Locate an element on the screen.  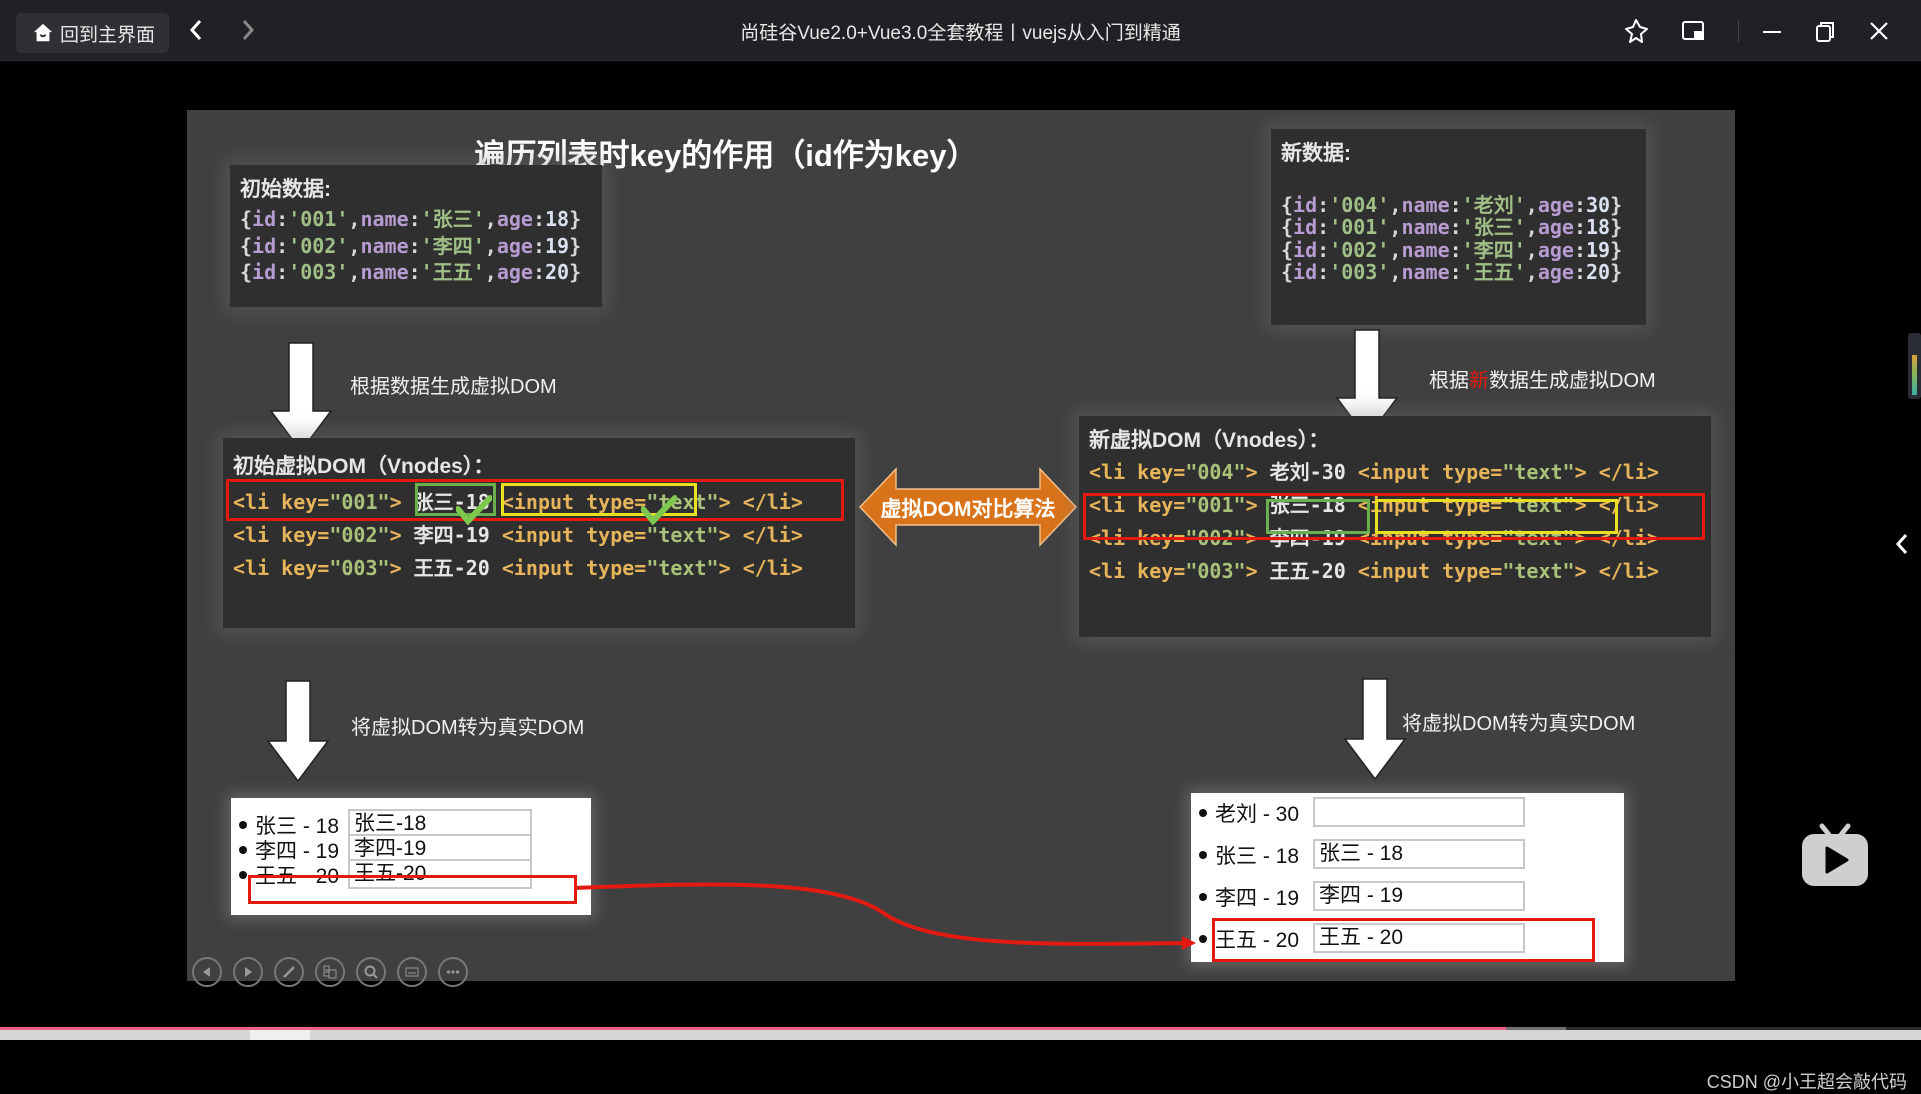
forward-icon is located at coordinates (248, 30).